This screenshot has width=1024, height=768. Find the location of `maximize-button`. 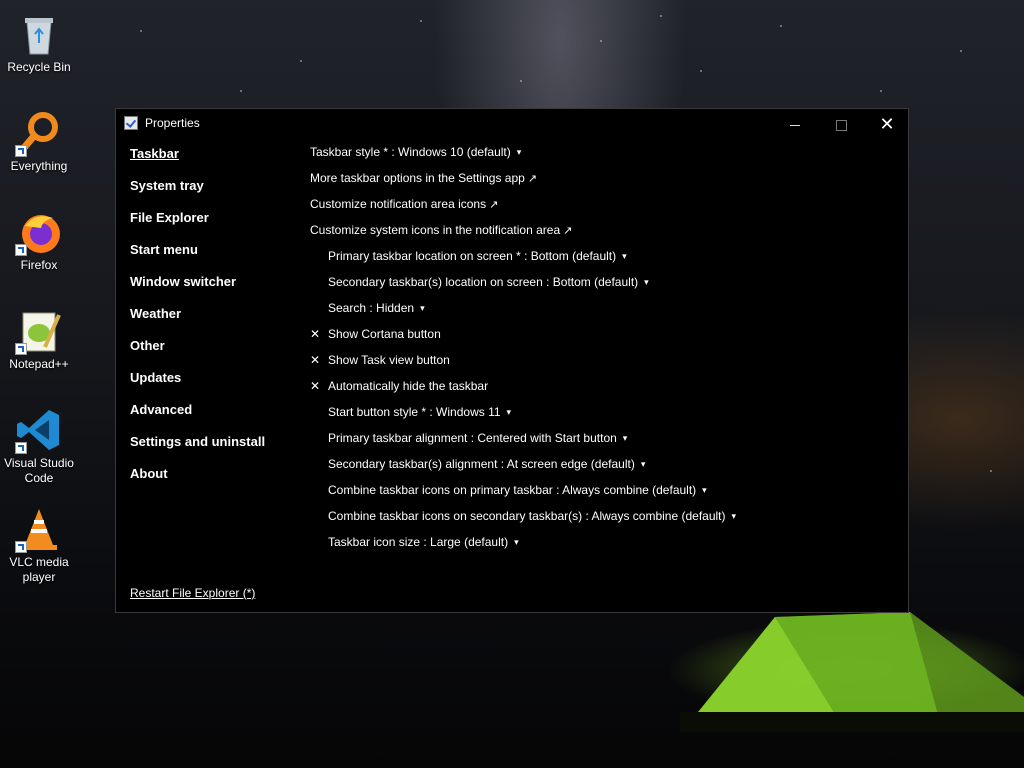

maximize-button is located at coordinates (841, 124).